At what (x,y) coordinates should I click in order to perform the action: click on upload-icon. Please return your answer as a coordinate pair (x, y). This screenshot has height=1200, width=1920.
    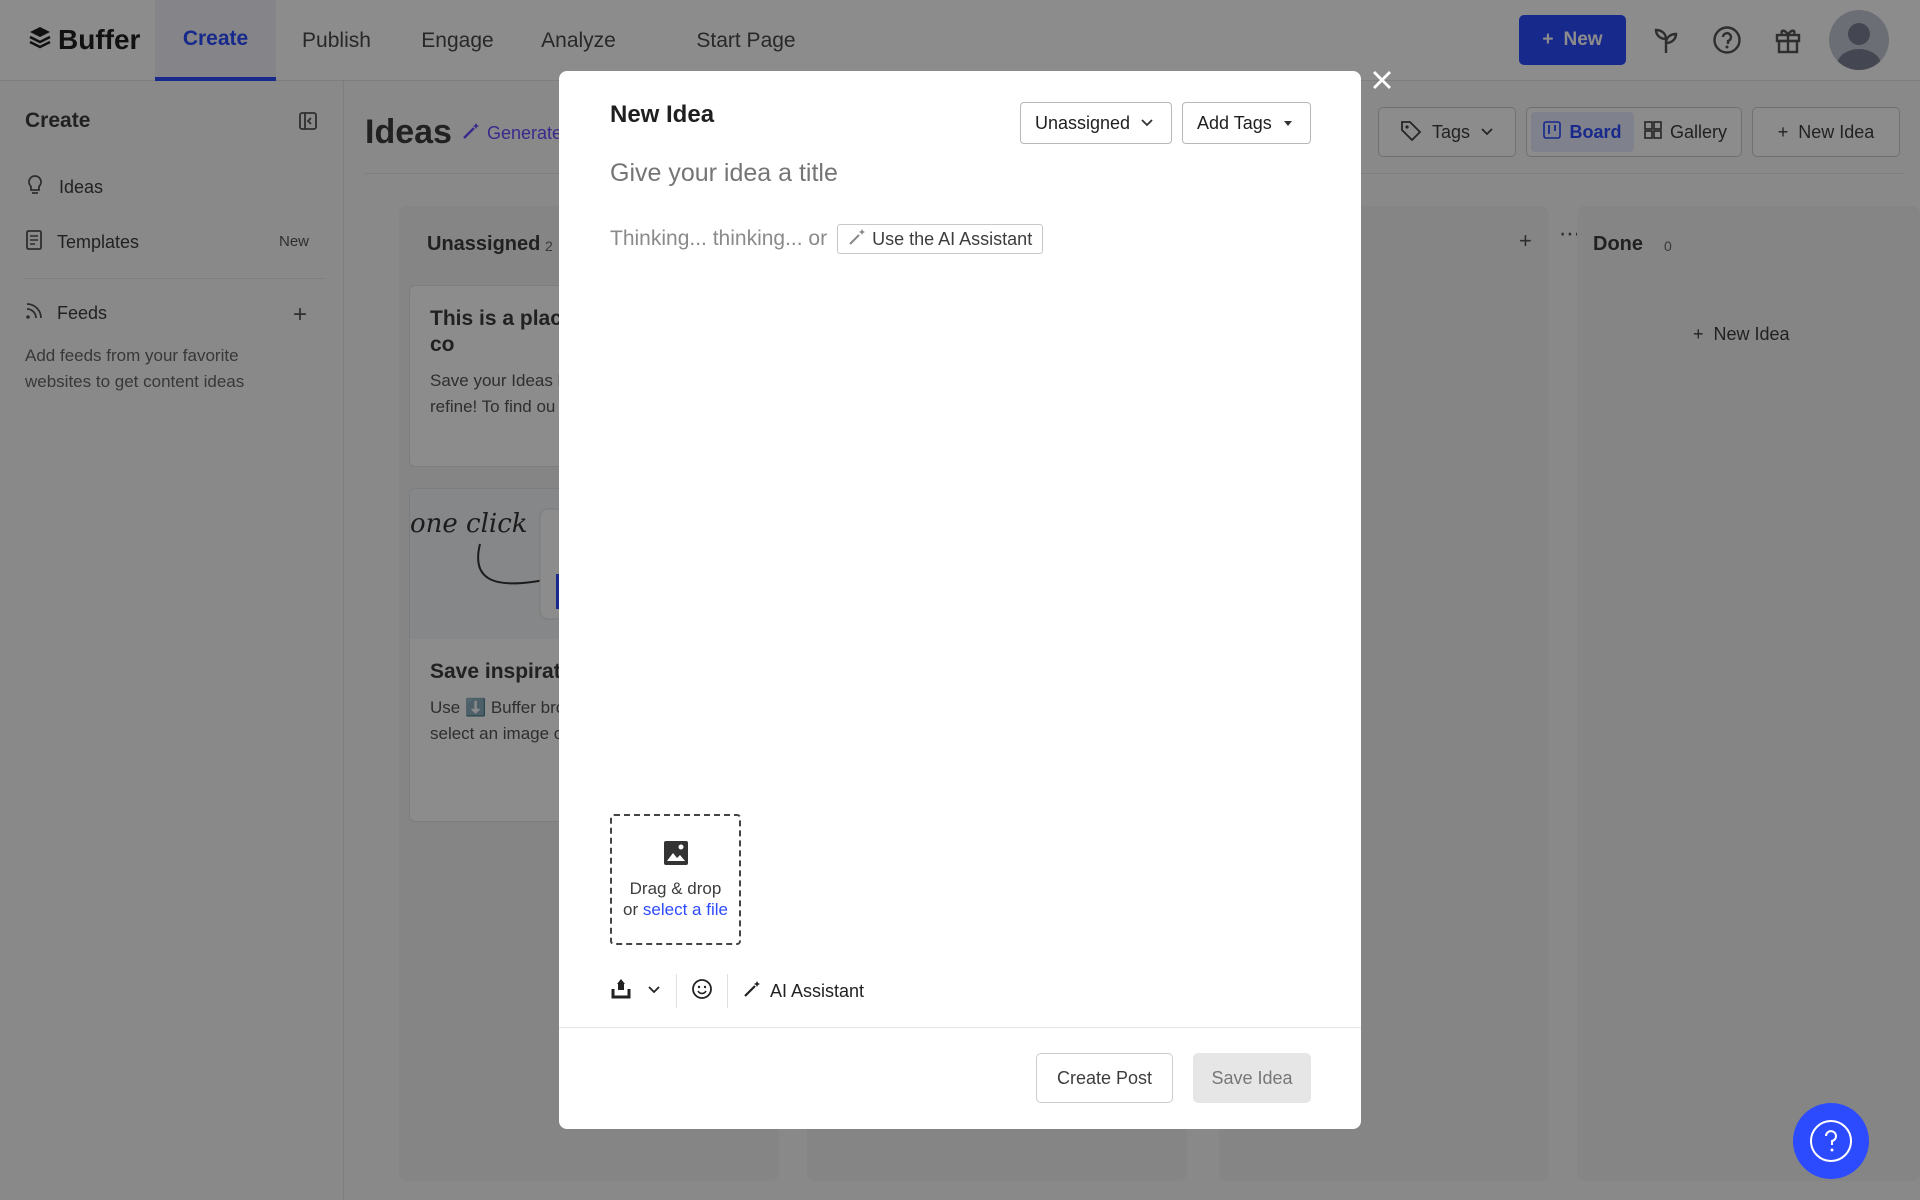
    Looking at the image, I should click on (621, 991).